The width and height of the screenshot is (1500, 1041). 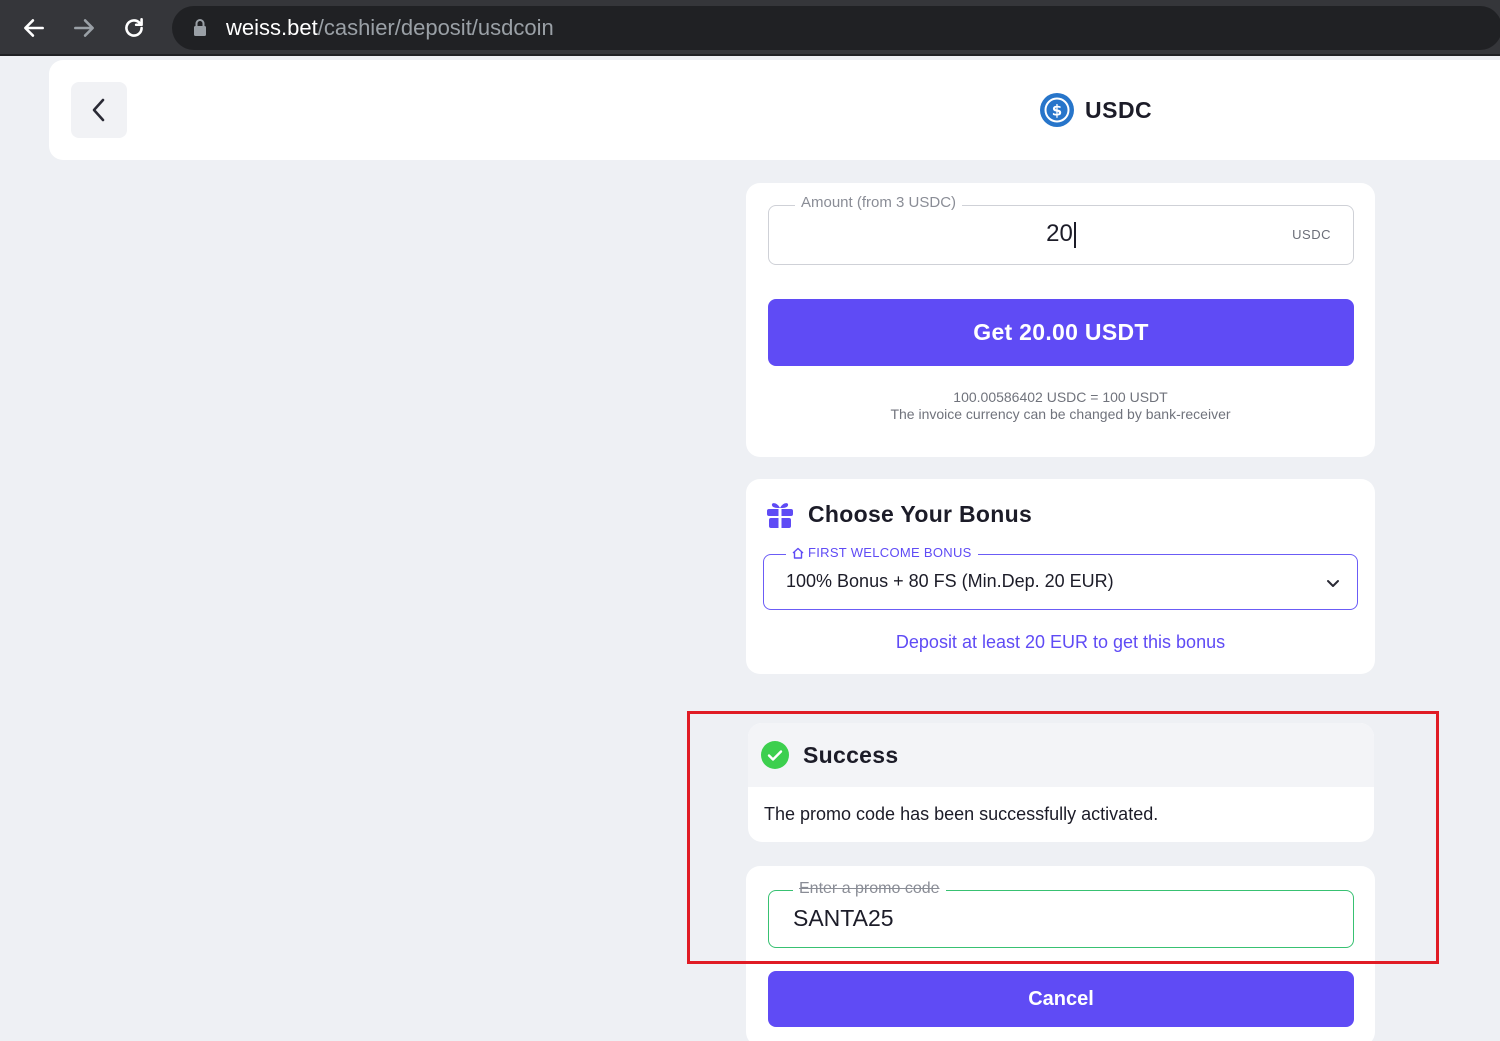 What do you see at coordinates (890, 552) in the screenshot?
I see `bonus-select-label-text: FIRST WELCOME BONUS` at bounding box center [890, 552].